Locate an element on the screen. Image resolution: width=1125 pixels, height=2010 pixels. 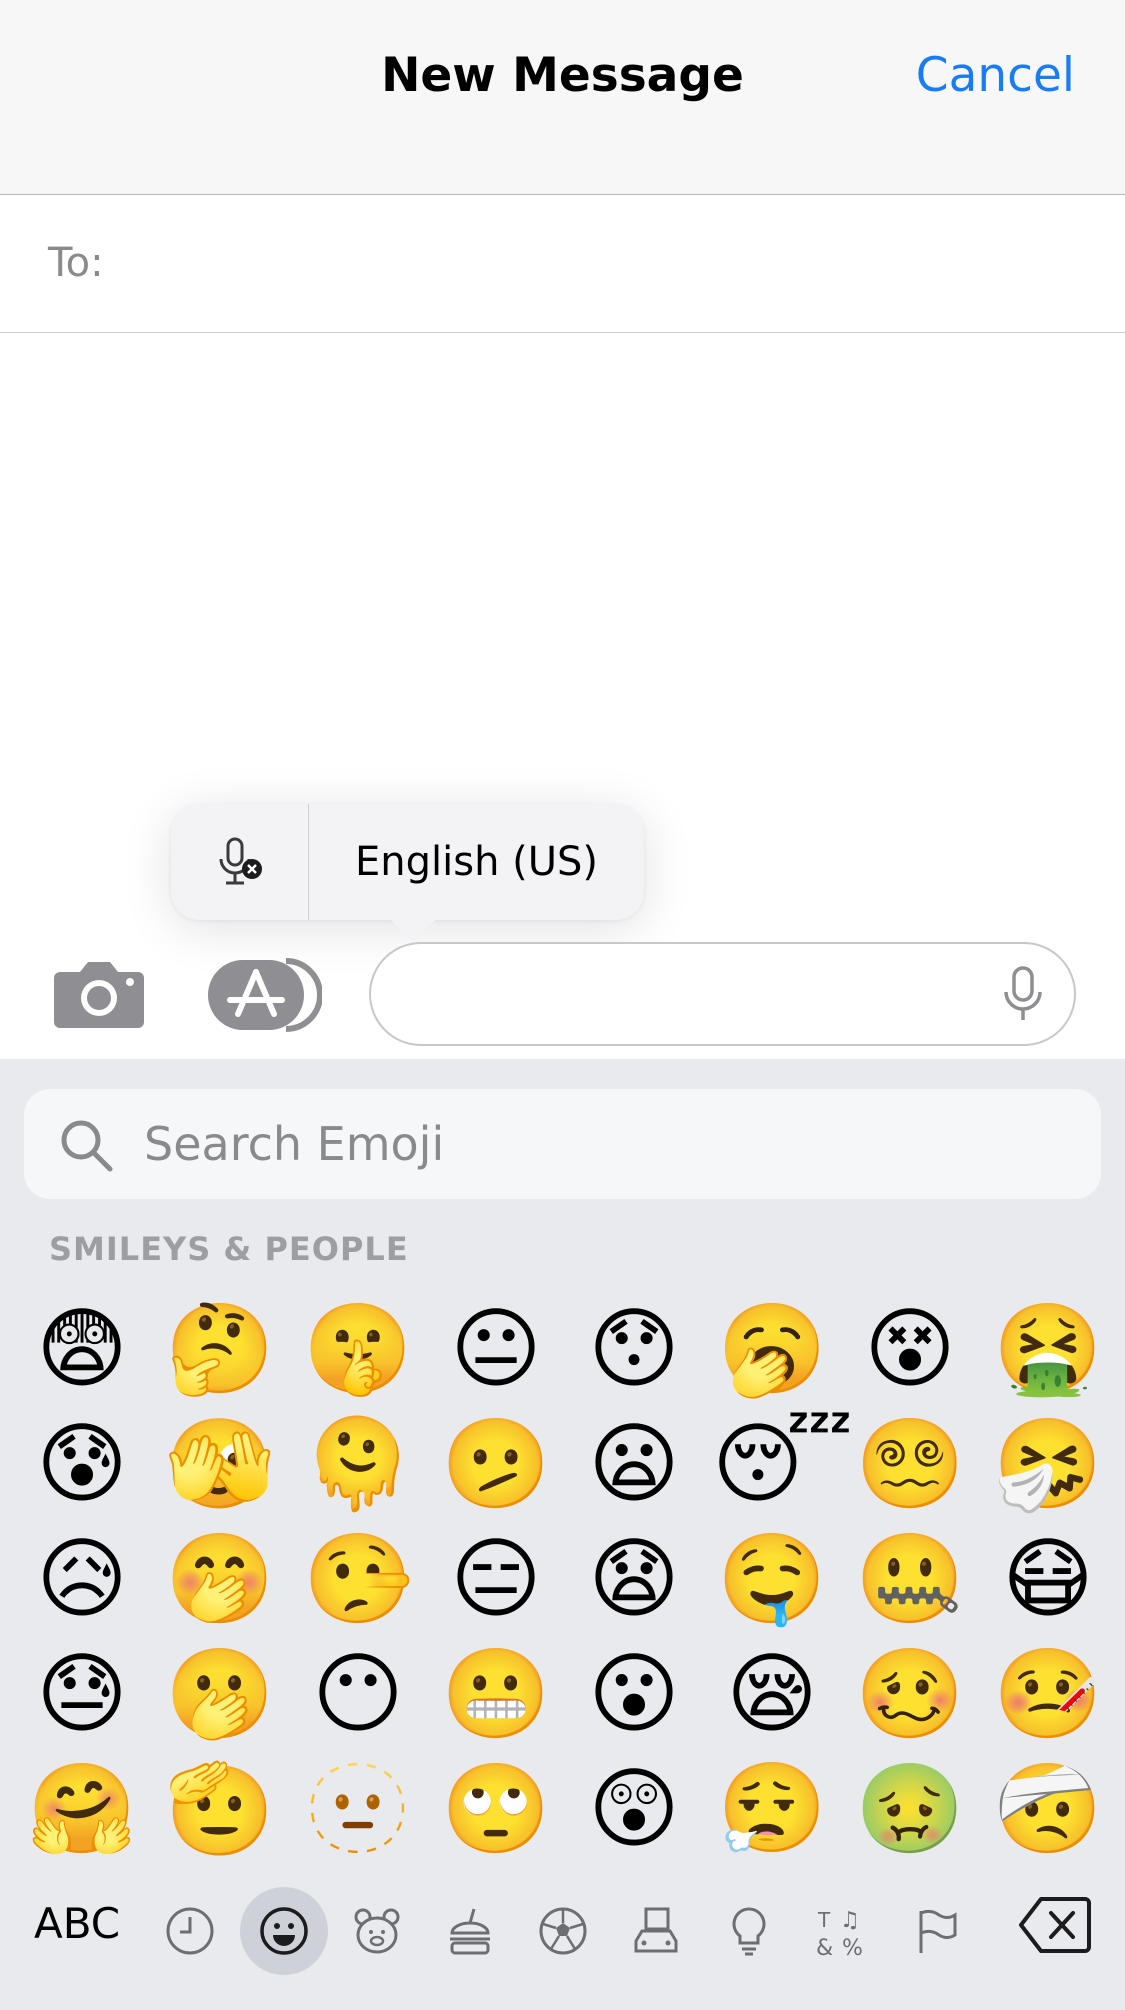
emoji-search-input is located at coordinates (594, 1144).